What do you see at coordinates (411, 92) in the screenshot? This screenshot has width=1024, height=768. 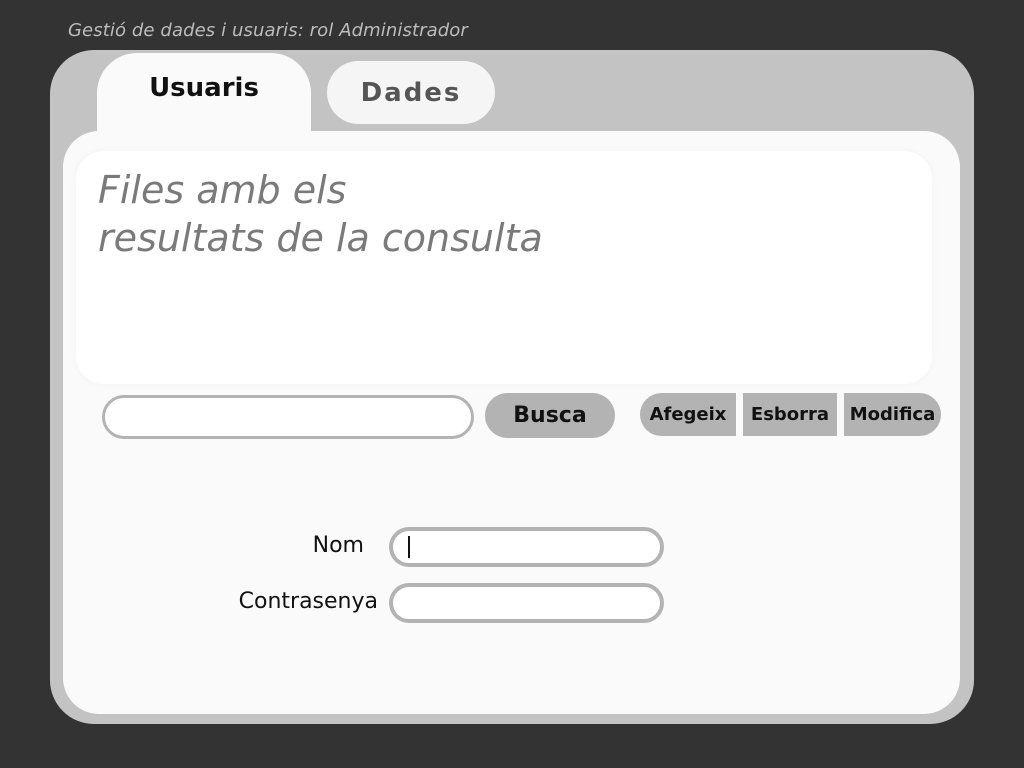 I see `tab-dades: Dades` at bounding box center [411, 92].